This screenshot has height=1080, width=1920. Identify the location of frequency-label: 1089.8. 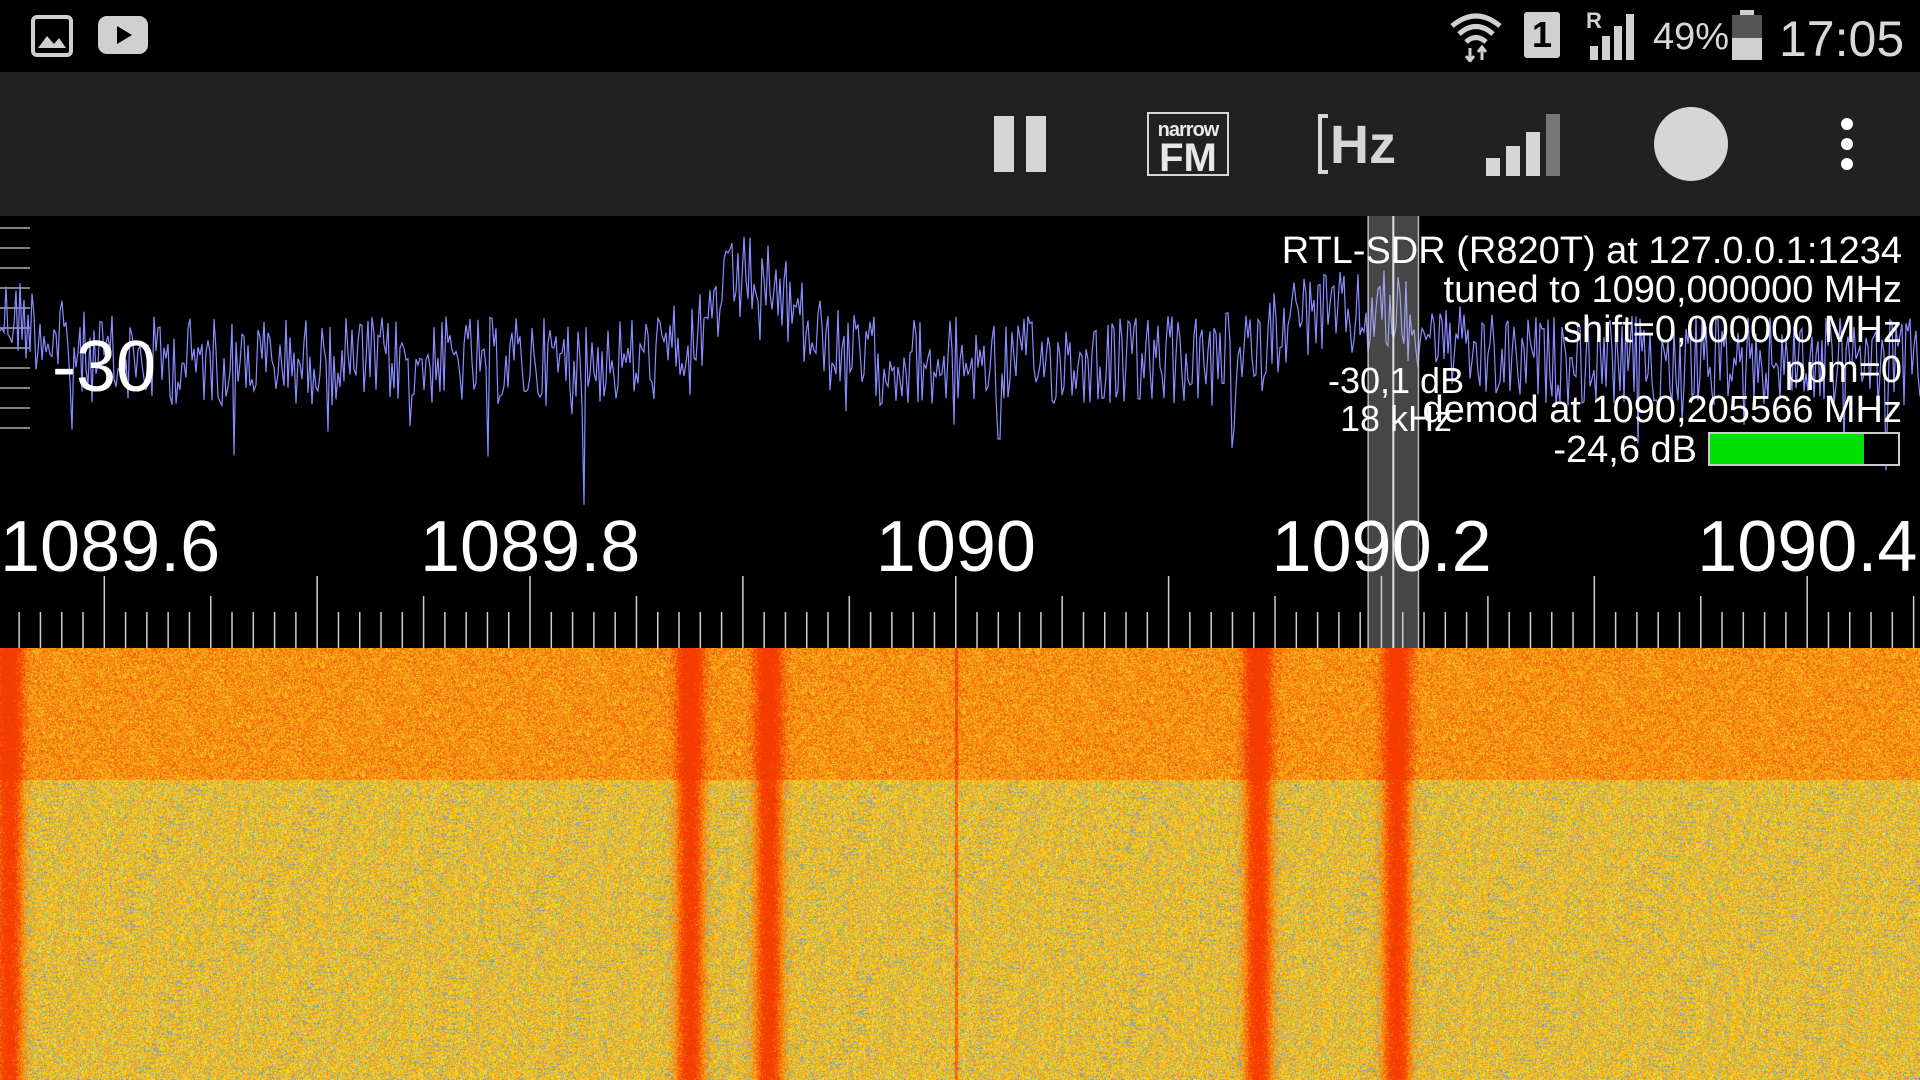
(530, 547).